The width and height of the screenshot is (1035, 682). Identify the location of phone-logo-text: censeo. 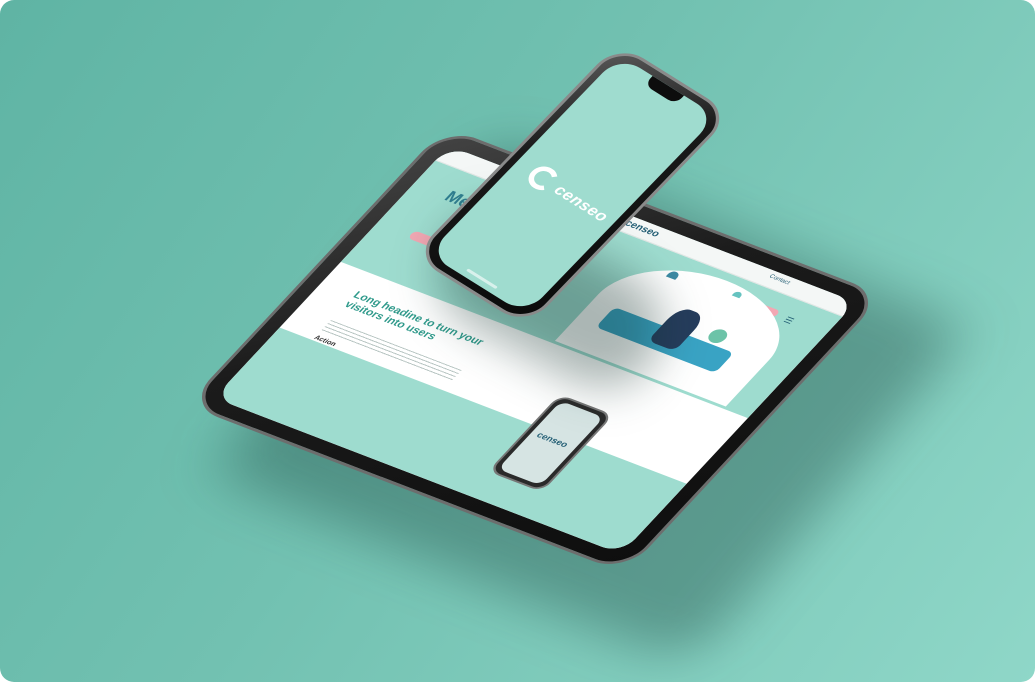
(581, 204).